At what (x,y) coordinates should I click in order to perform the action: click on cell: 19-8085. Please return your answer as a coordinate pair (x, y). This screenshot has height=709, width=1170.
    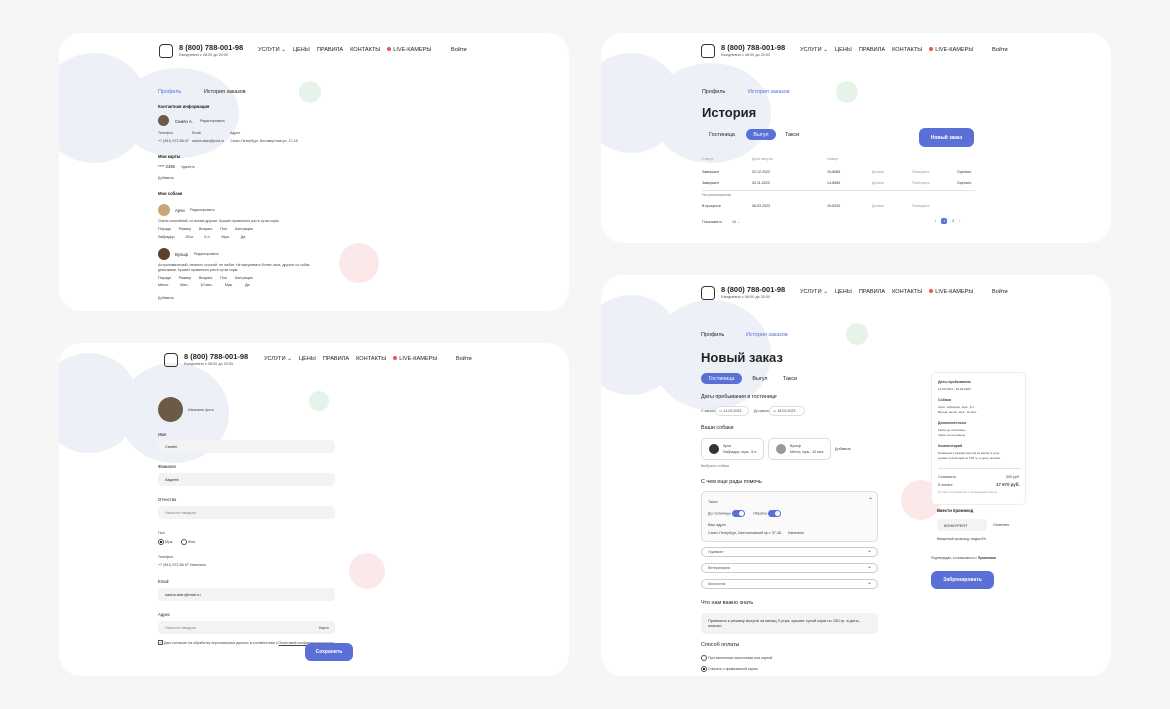
    Looking at the image, I should click on (834, 172).